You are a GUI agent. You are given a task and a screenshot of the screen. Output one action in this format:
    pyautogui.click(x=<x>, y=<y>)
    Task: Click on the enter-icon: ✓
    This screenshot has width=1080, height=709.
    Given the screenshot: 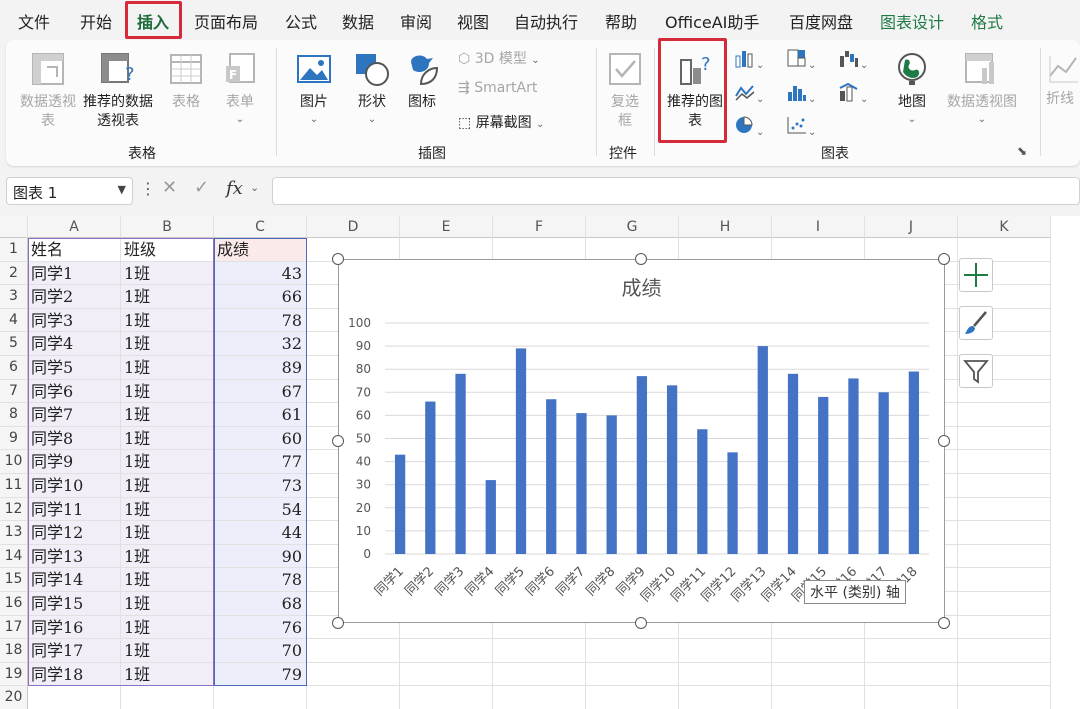 What is the action you would take?
    pyautogui.click(x=201, y=187)
    